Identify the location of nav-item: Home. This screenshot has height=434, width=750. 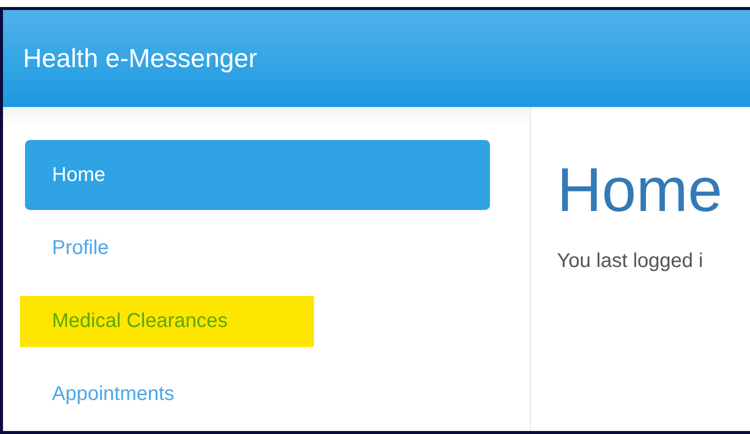
(257, 175).